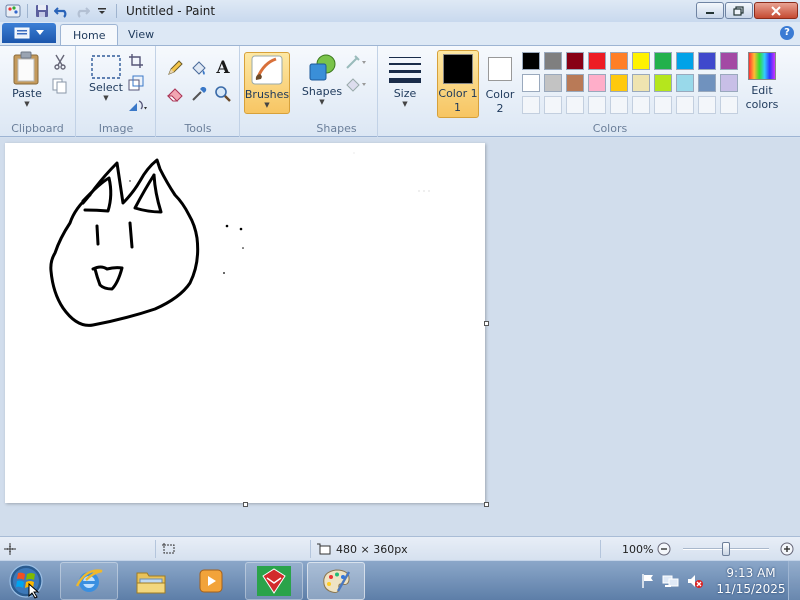 The width and height of the screenshot is (800, 600). Describe the element at coordinates (223, 94) in the screenshot. I see `magnifier-icon` at that location.